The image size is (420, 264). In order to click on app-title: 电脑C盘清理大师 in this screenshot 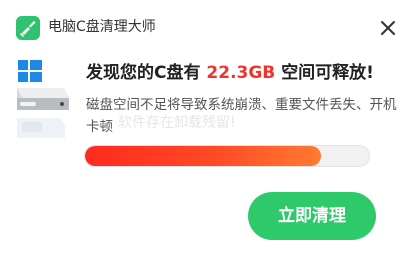, I will do `click(102, 27)`.